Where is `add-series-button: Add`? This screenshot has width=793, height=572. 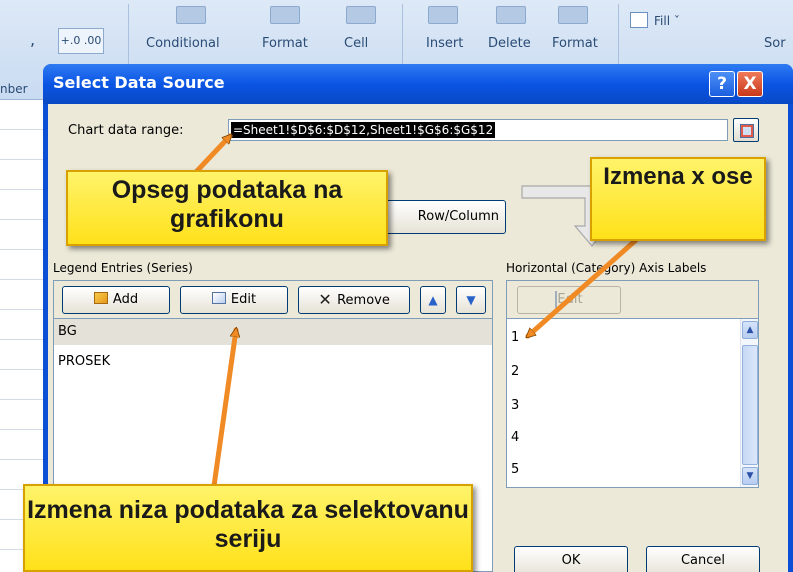
add-series-button: Add is located at coordinates (116, 300).